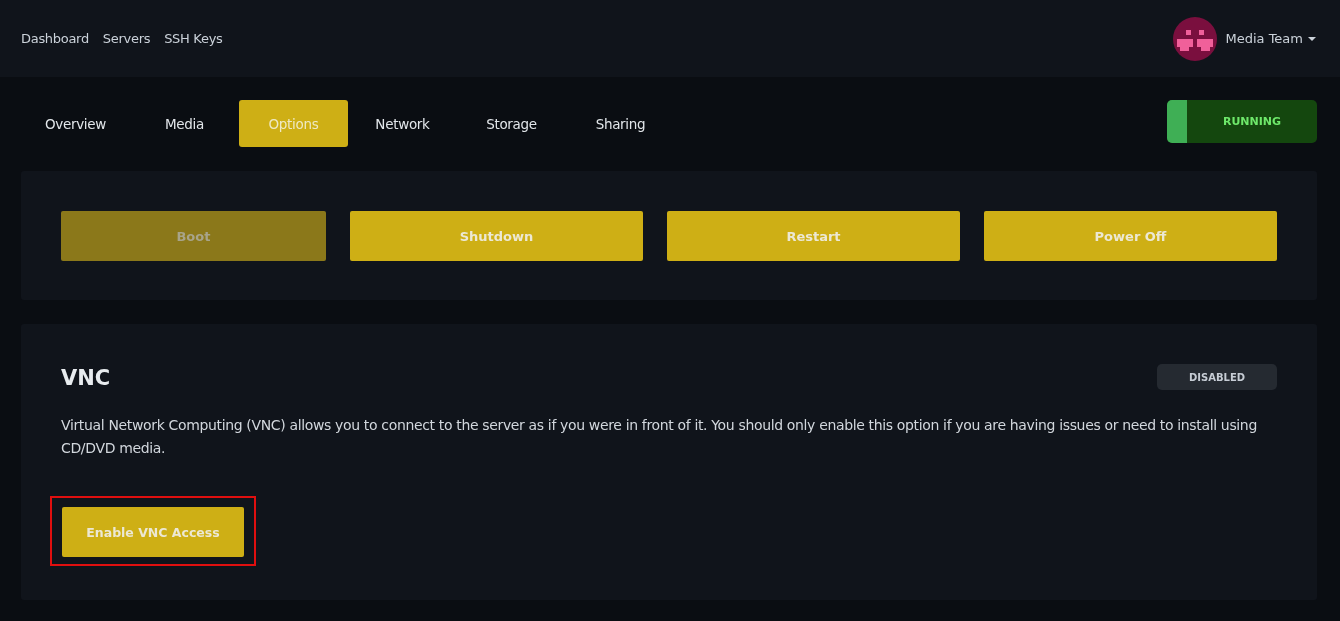  I want to click on account-menu: Media Team, so click(1270, 38).